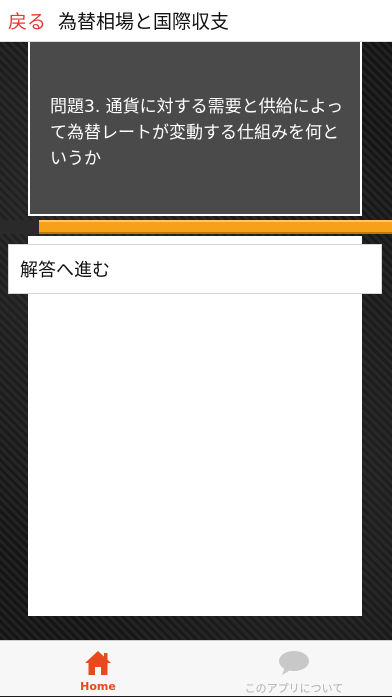  I want to click on proceed-to-answer-button: 解答へ進む, so click(195, 269).